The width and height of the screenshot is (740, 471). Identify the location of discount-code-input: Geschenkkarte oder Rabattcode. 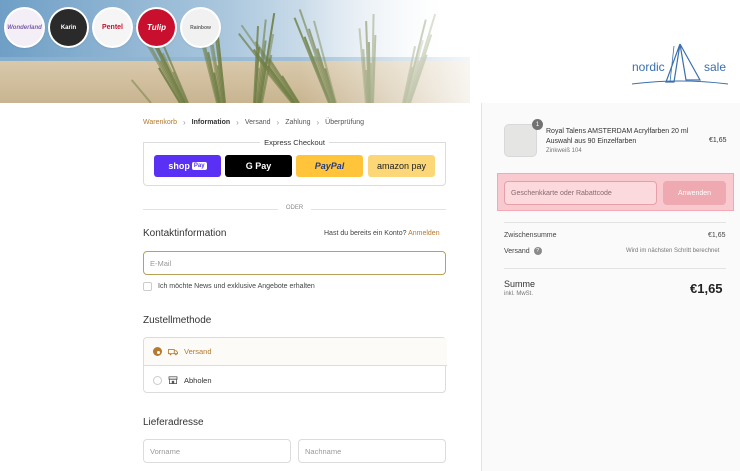
(580, 193).